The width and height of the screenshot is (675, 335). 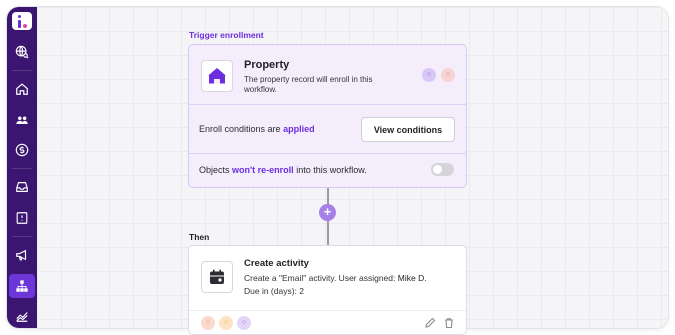 I want to click on home-icon, so click(x=22, y=89).